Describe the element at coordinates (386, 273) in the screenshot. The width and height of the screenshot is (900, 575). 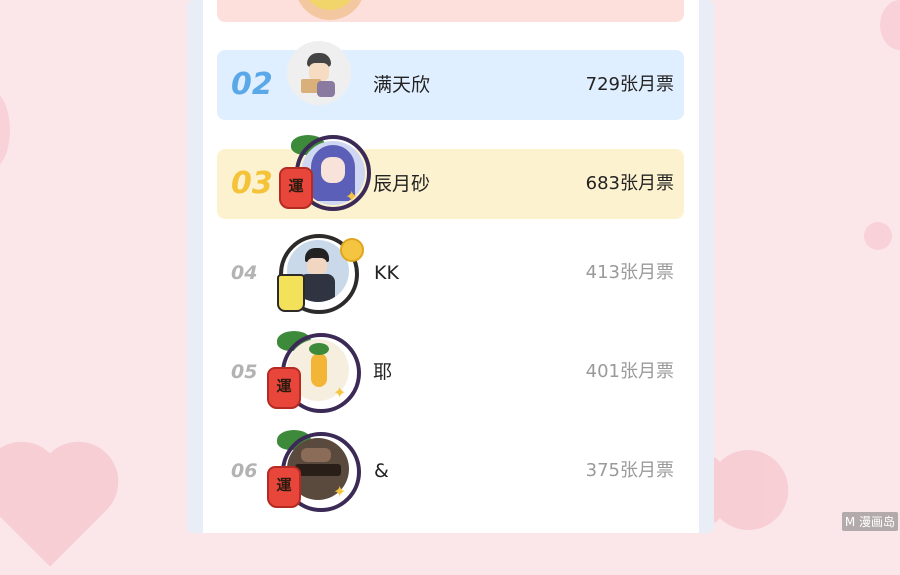
I see `user-name: KK` at that location.